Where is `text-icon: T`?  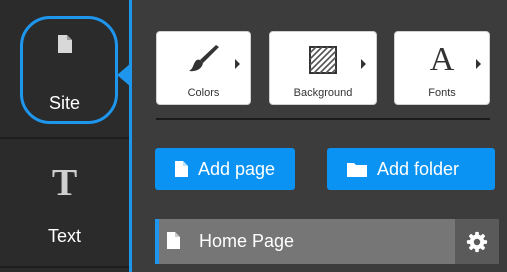
text-icon: T is located at coordinates (64, 183).